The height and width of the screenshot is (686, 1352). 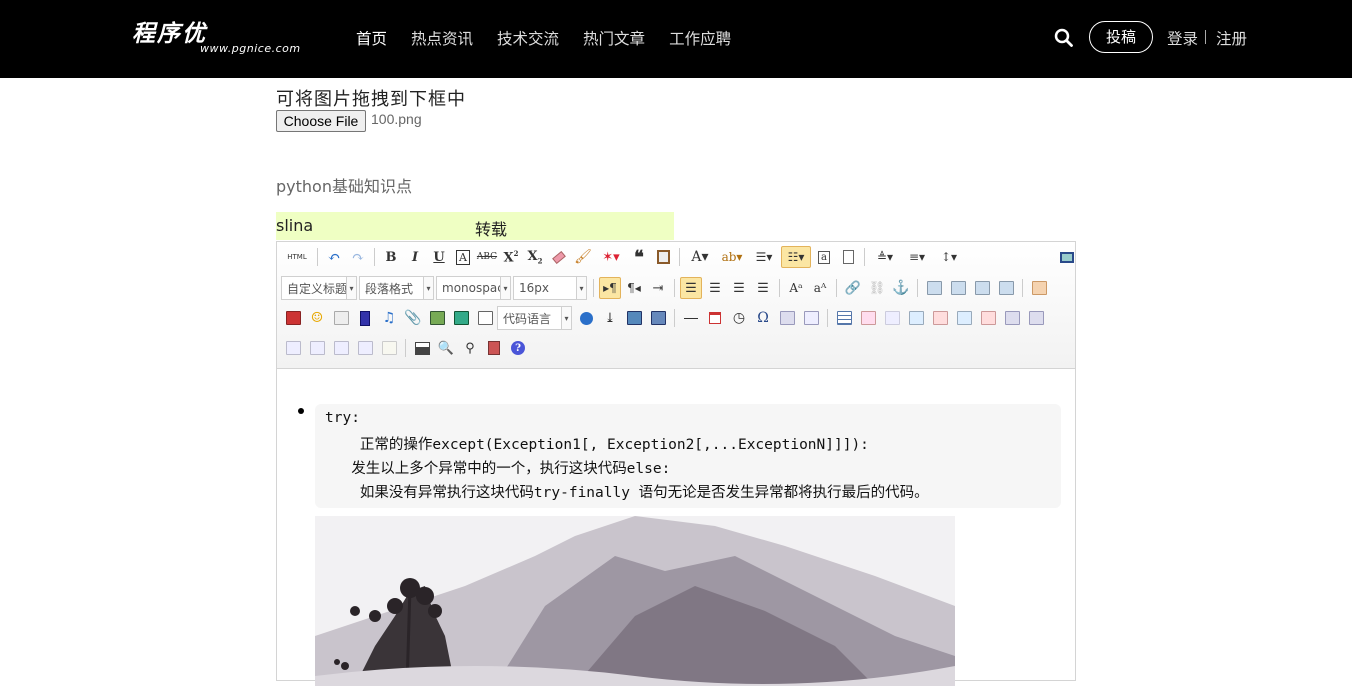 I want to click on indent-icon: ⇥, so click(x=658, y=288).